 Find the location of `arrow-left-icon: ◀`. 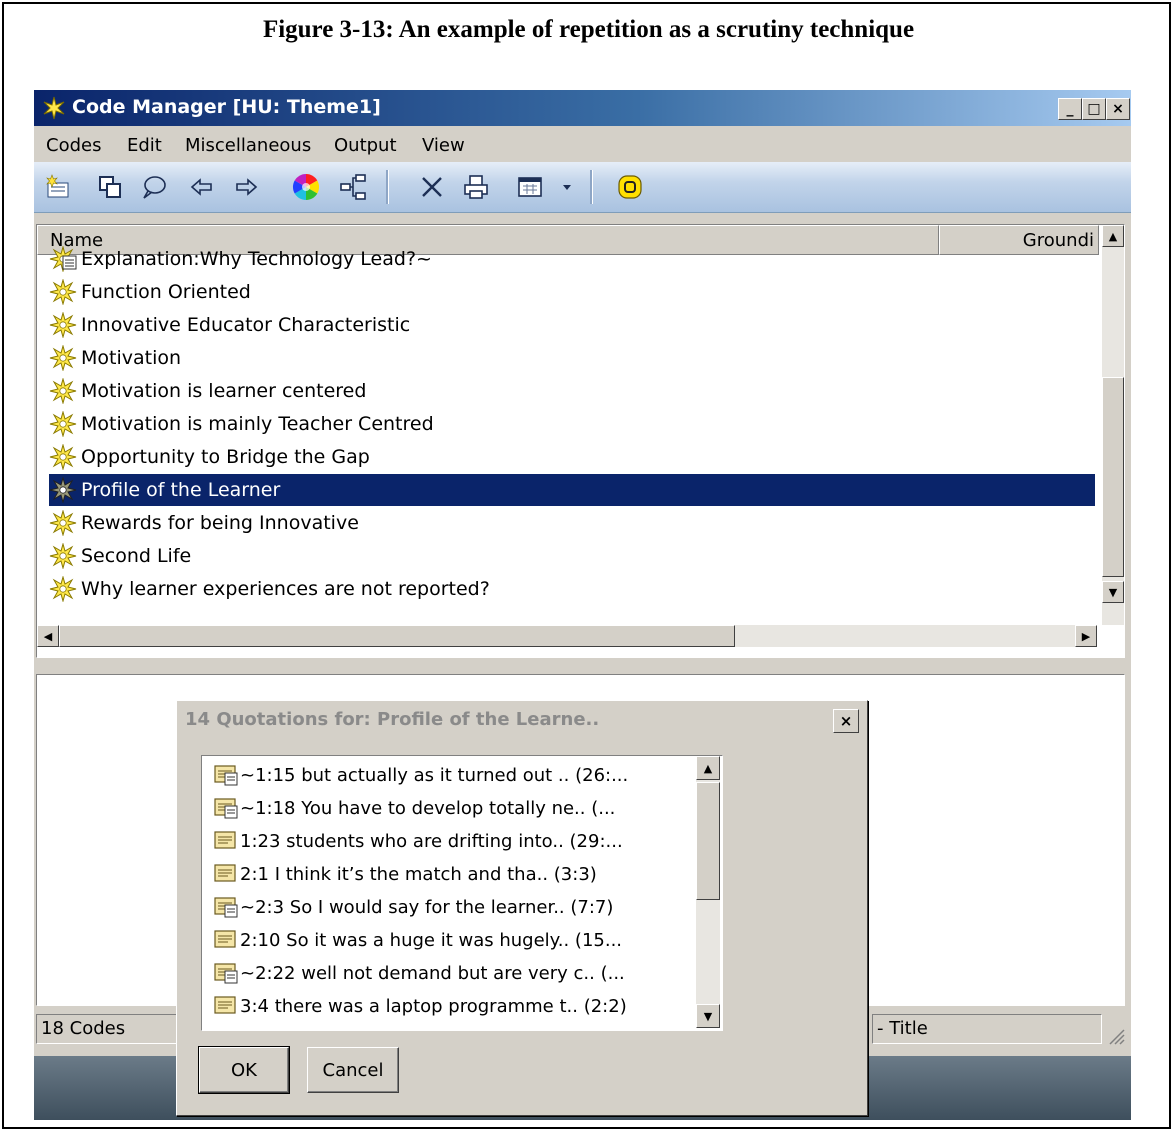

arrow-left-icon: ◀ is located at coordinates (48, 636).